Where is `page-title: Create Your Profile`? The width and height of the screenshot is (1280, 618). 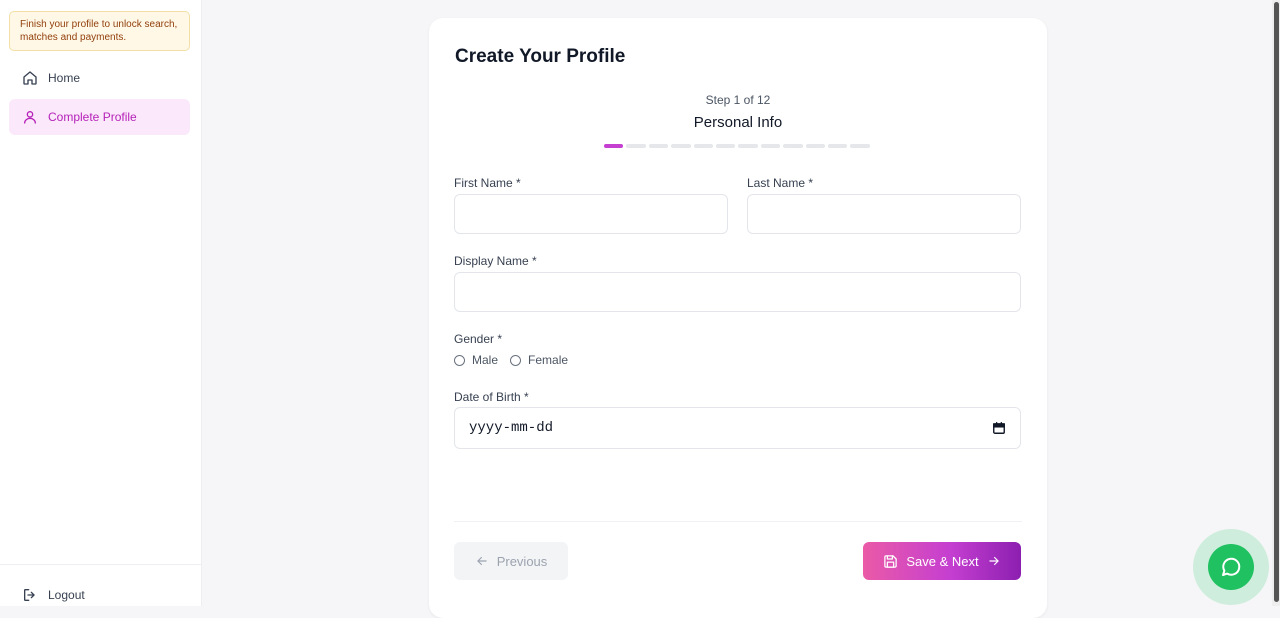
page-title: Create Your Profile is located at coordinates (540, 56).